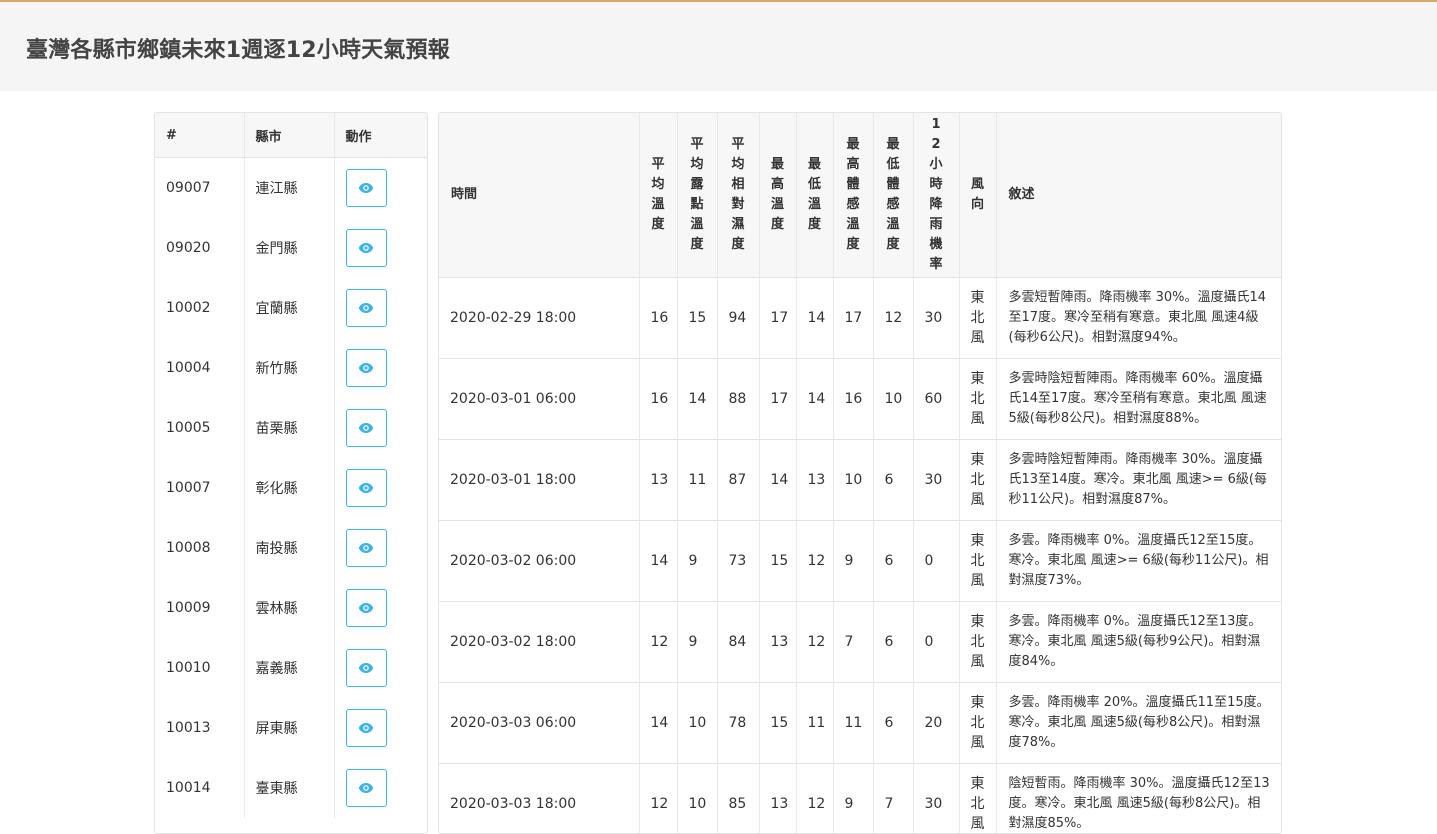  I want to click on city-table-header-row: # 縣市 動作, so click(291, 135).